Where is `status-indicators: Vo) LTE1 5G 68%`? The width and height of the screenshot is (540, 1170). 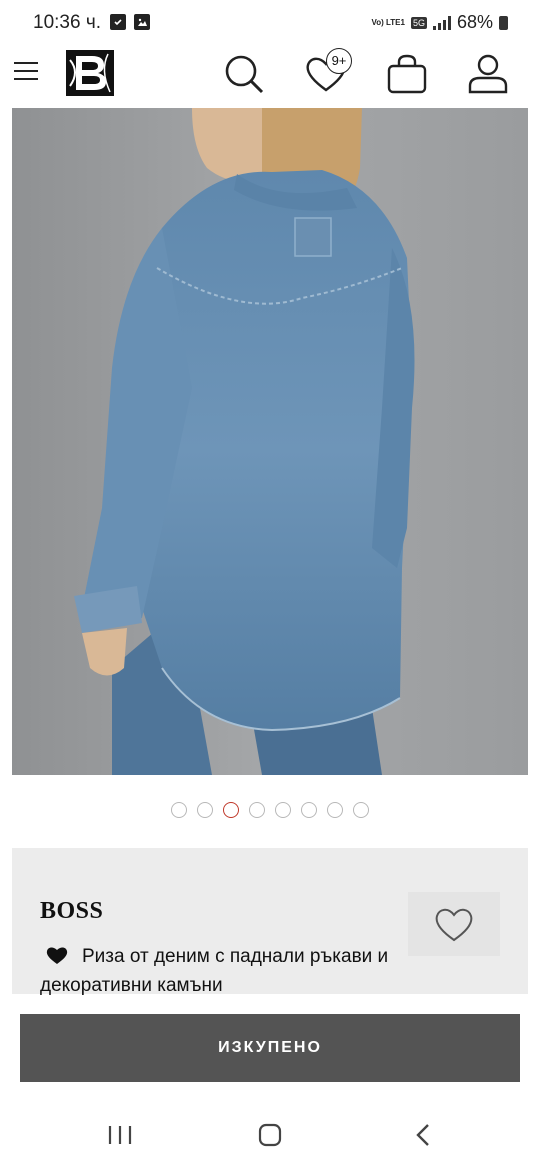
status-indicators: Vo) LTE1 5G 68% is located at coordinates (439, 22).